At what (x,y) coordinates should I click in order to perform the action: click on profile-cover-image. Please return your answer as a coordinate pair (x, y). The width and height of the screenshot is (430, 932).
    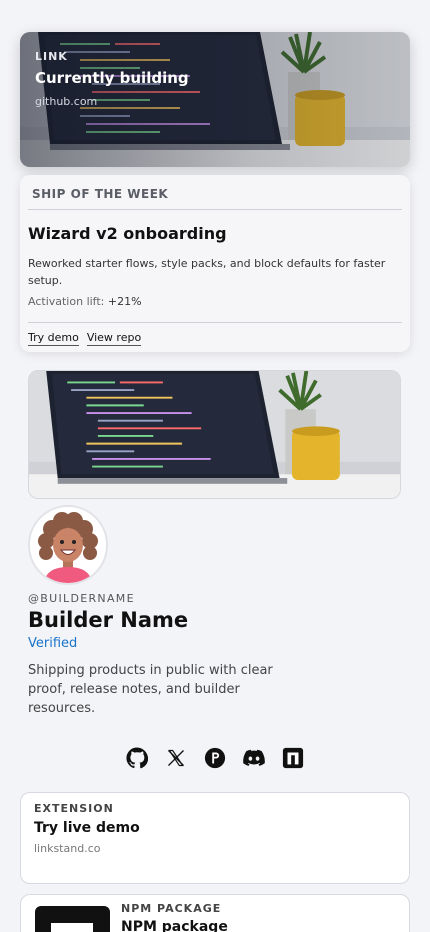
    Looking at the image, I should click on (214, 434).